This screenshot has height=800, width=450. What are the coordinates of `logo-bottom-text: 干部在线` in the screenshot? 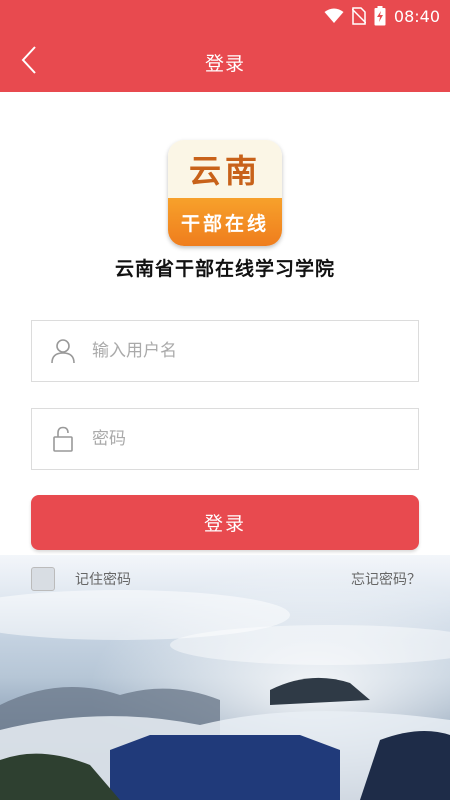 It's located at (225, 222).